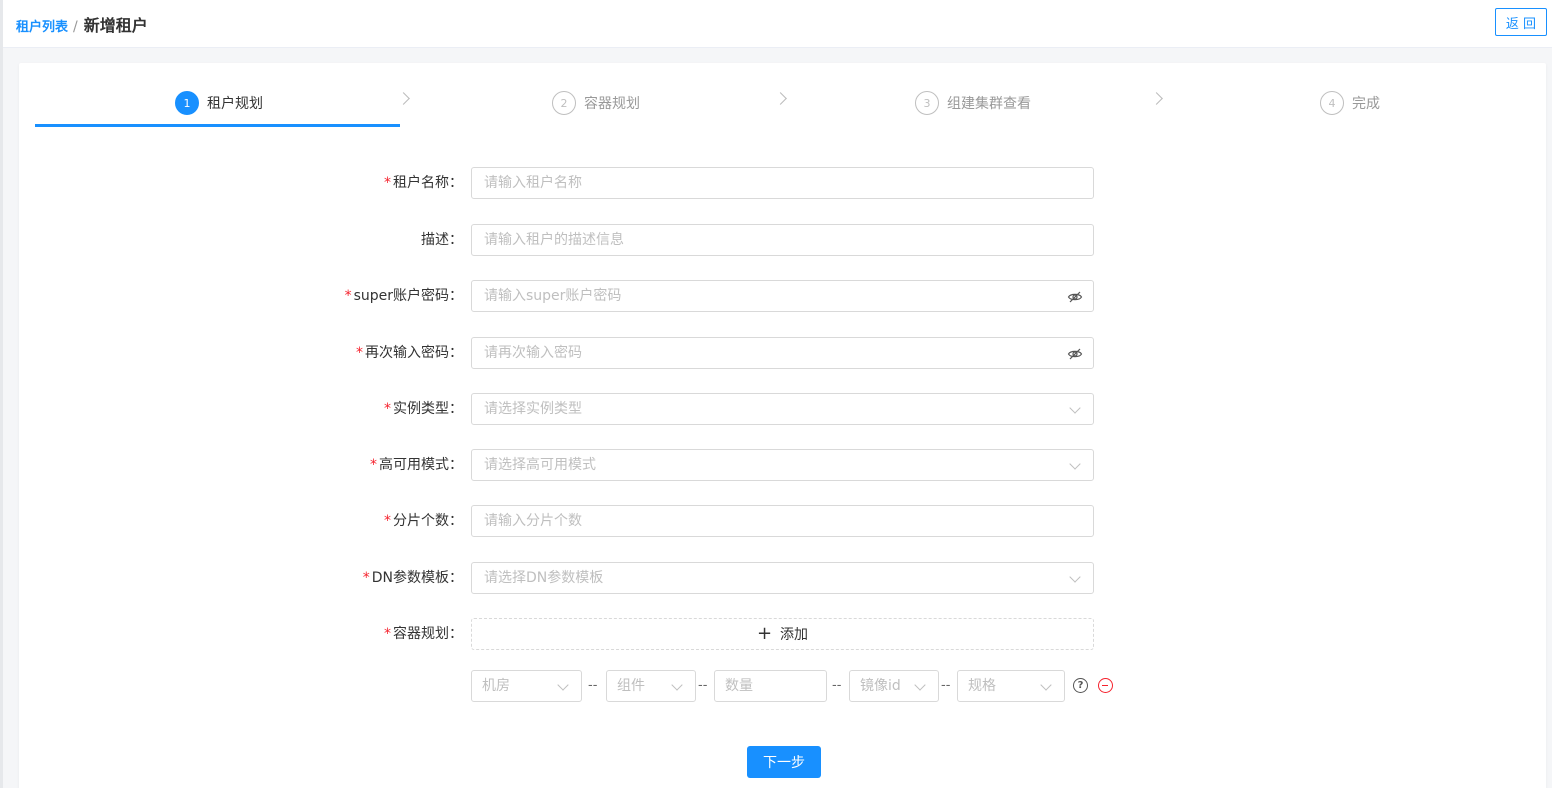 The height and width of the screenshot is (788, 1552). I want to click on component-select: 组件, so click(651, 686).